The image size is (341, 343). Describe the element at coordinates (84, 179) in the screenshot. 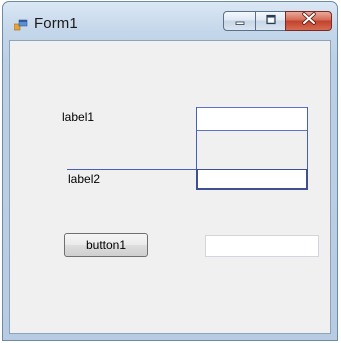

I see `label2: label2` at that location.